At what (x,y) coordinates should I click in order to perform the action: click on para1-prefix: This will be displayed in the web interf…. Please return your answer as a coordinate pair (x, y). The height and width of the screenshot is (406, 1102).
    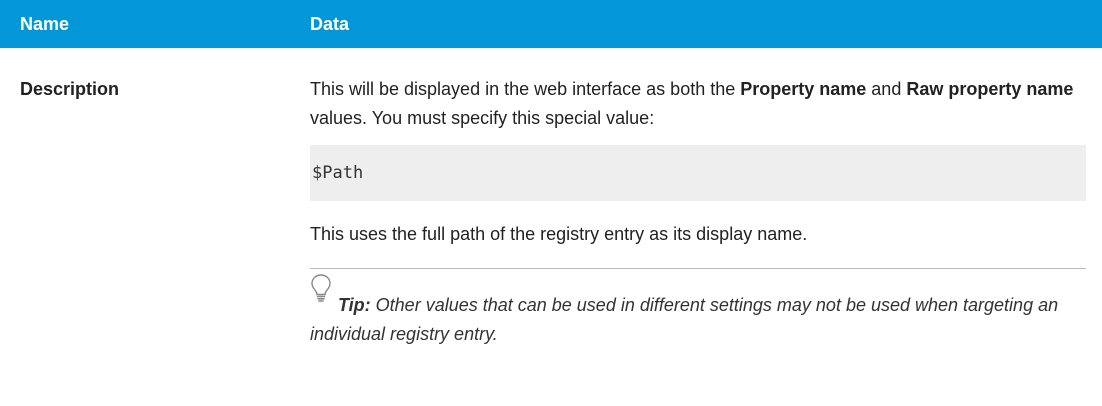
    Looking at the image, I should click on (525, 89).